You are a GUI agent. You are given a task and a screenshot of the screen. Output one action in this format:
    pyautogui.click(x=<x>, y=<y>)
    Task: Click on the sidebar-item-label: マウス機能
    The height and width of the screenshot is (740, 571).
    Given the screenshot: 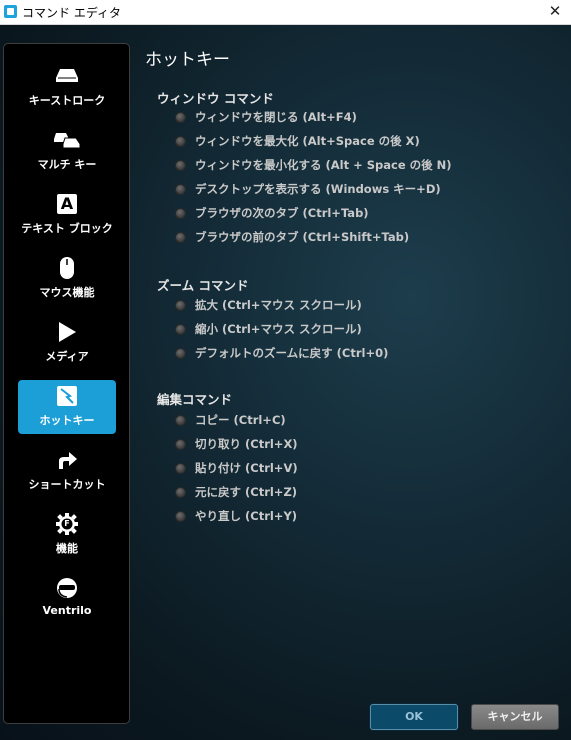 What is the action you would take?
    pyautogui.click(x=67, y=292)
    